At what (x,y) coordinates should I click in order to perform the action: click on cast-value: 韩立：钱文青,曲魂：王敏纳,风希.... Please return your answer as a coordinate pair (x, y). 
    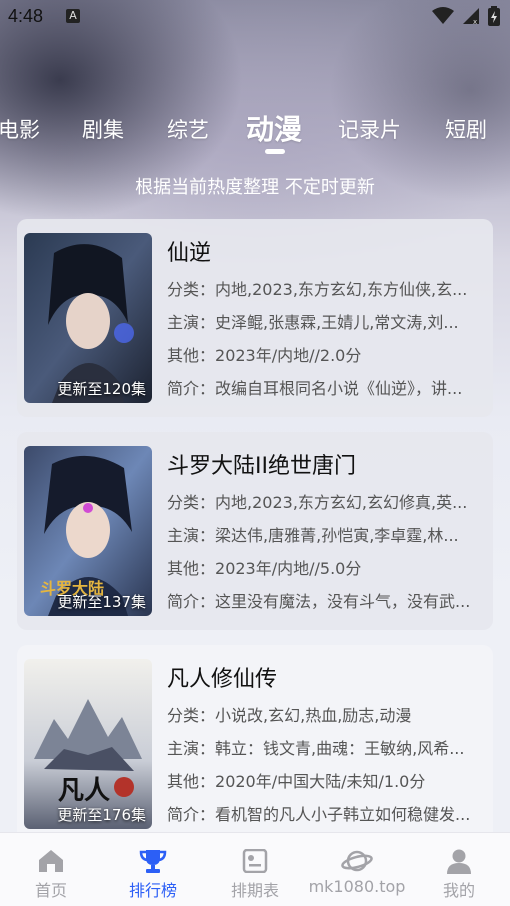
    Looking at the image, I should click on (340, 748).